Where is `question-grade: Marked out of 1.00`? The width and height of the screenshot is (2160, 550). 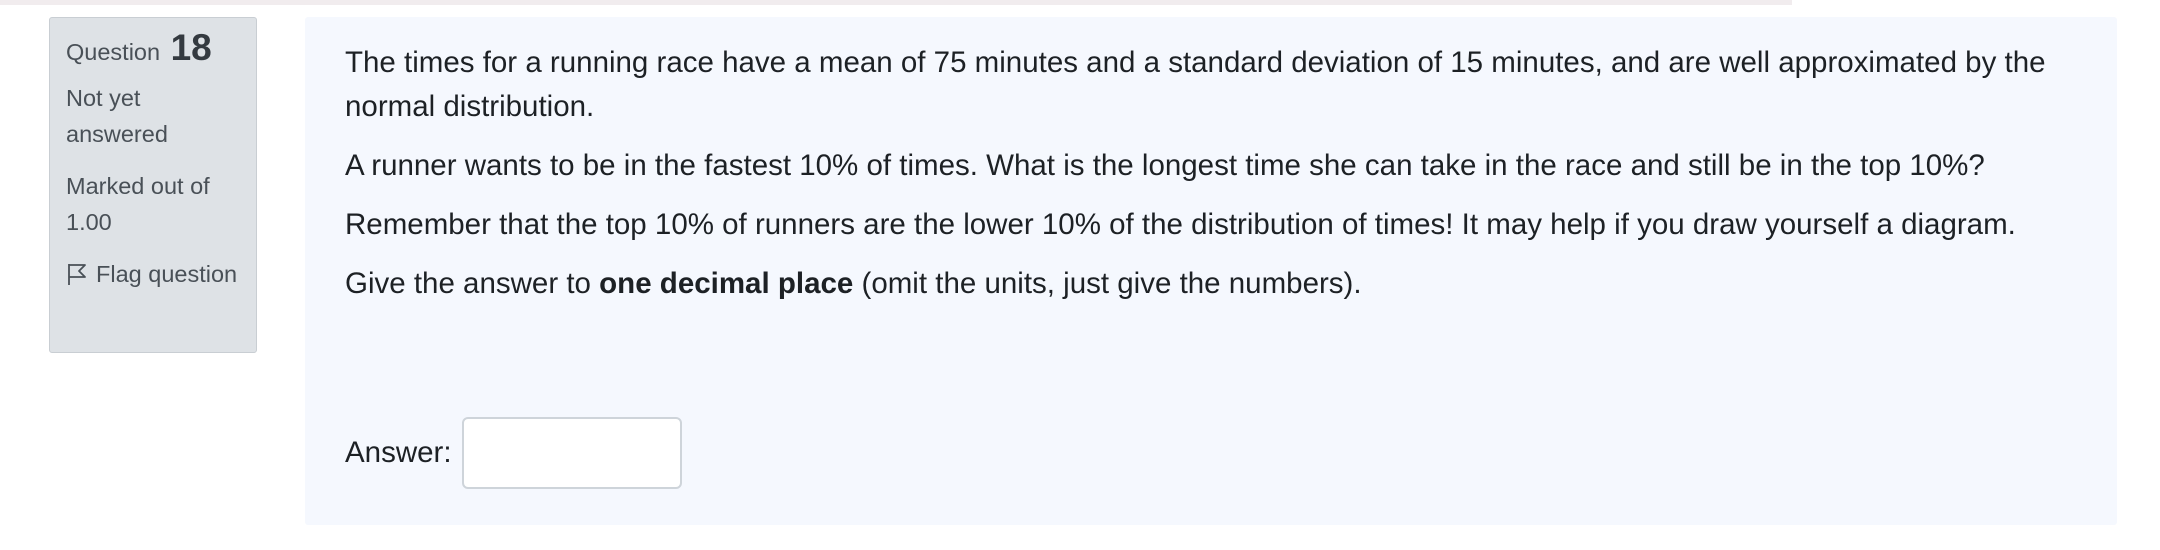
question-grade: Marked out of 1.00 is located at coordinates (138, 204).